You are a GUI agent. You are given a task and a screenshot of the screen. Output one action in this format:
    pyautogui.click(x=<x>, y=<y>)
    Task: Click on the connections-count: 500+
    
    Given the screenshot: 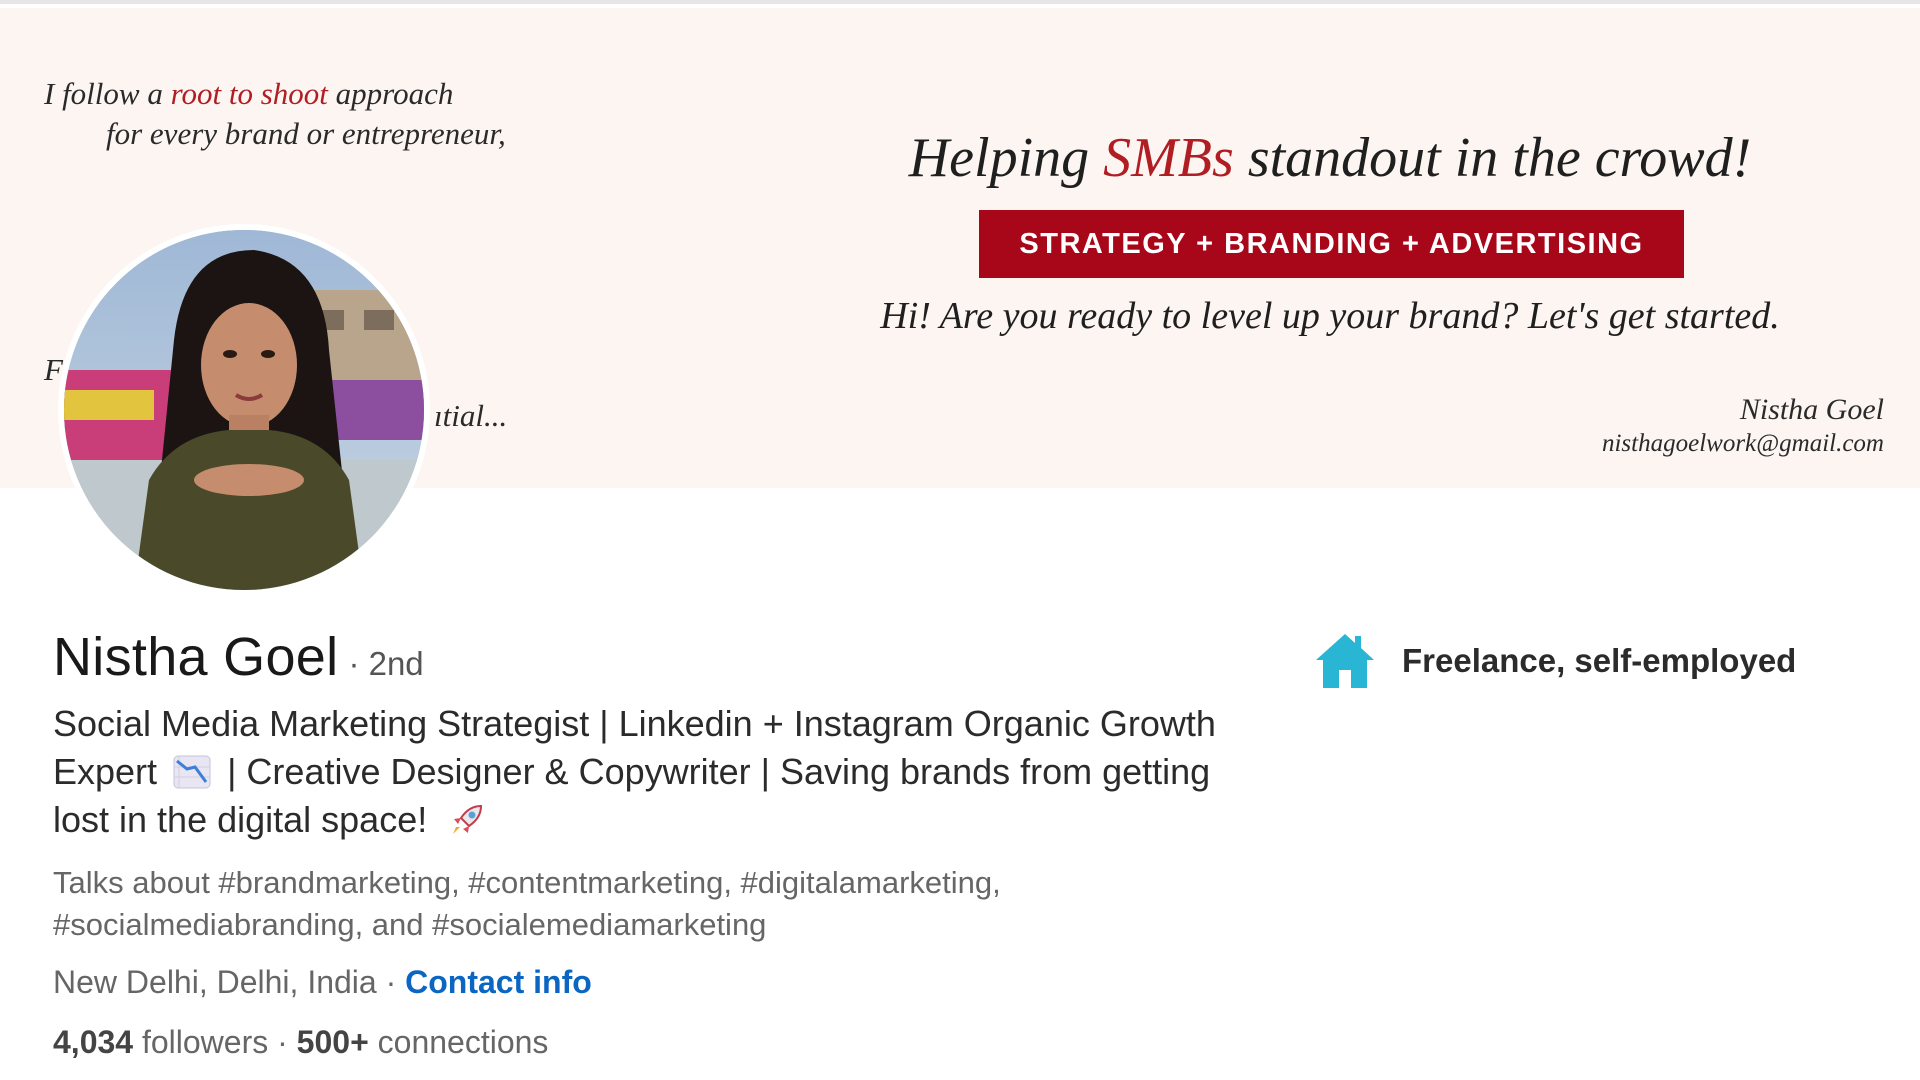 What is the action you would take?
    pyautogui.click(x=332, y=1042)
    